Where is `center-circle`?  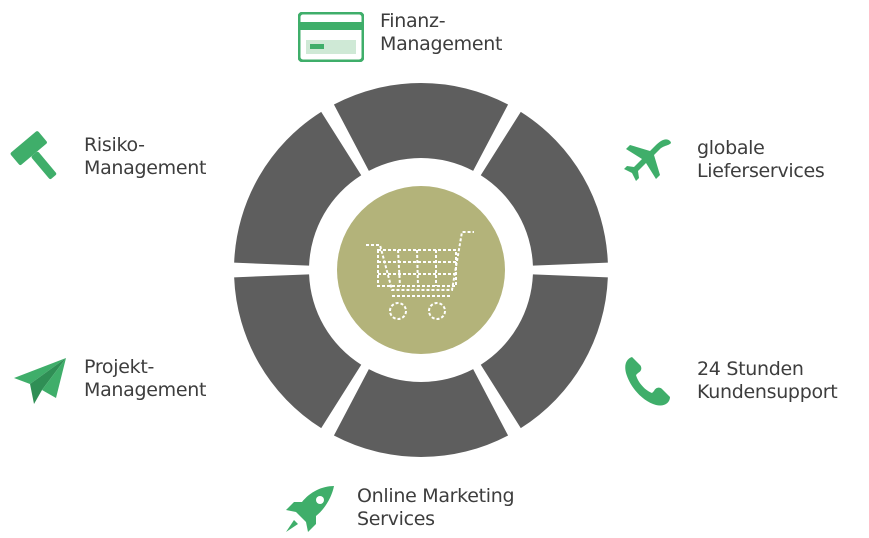 center-circle is located at coordinates (421, 270).